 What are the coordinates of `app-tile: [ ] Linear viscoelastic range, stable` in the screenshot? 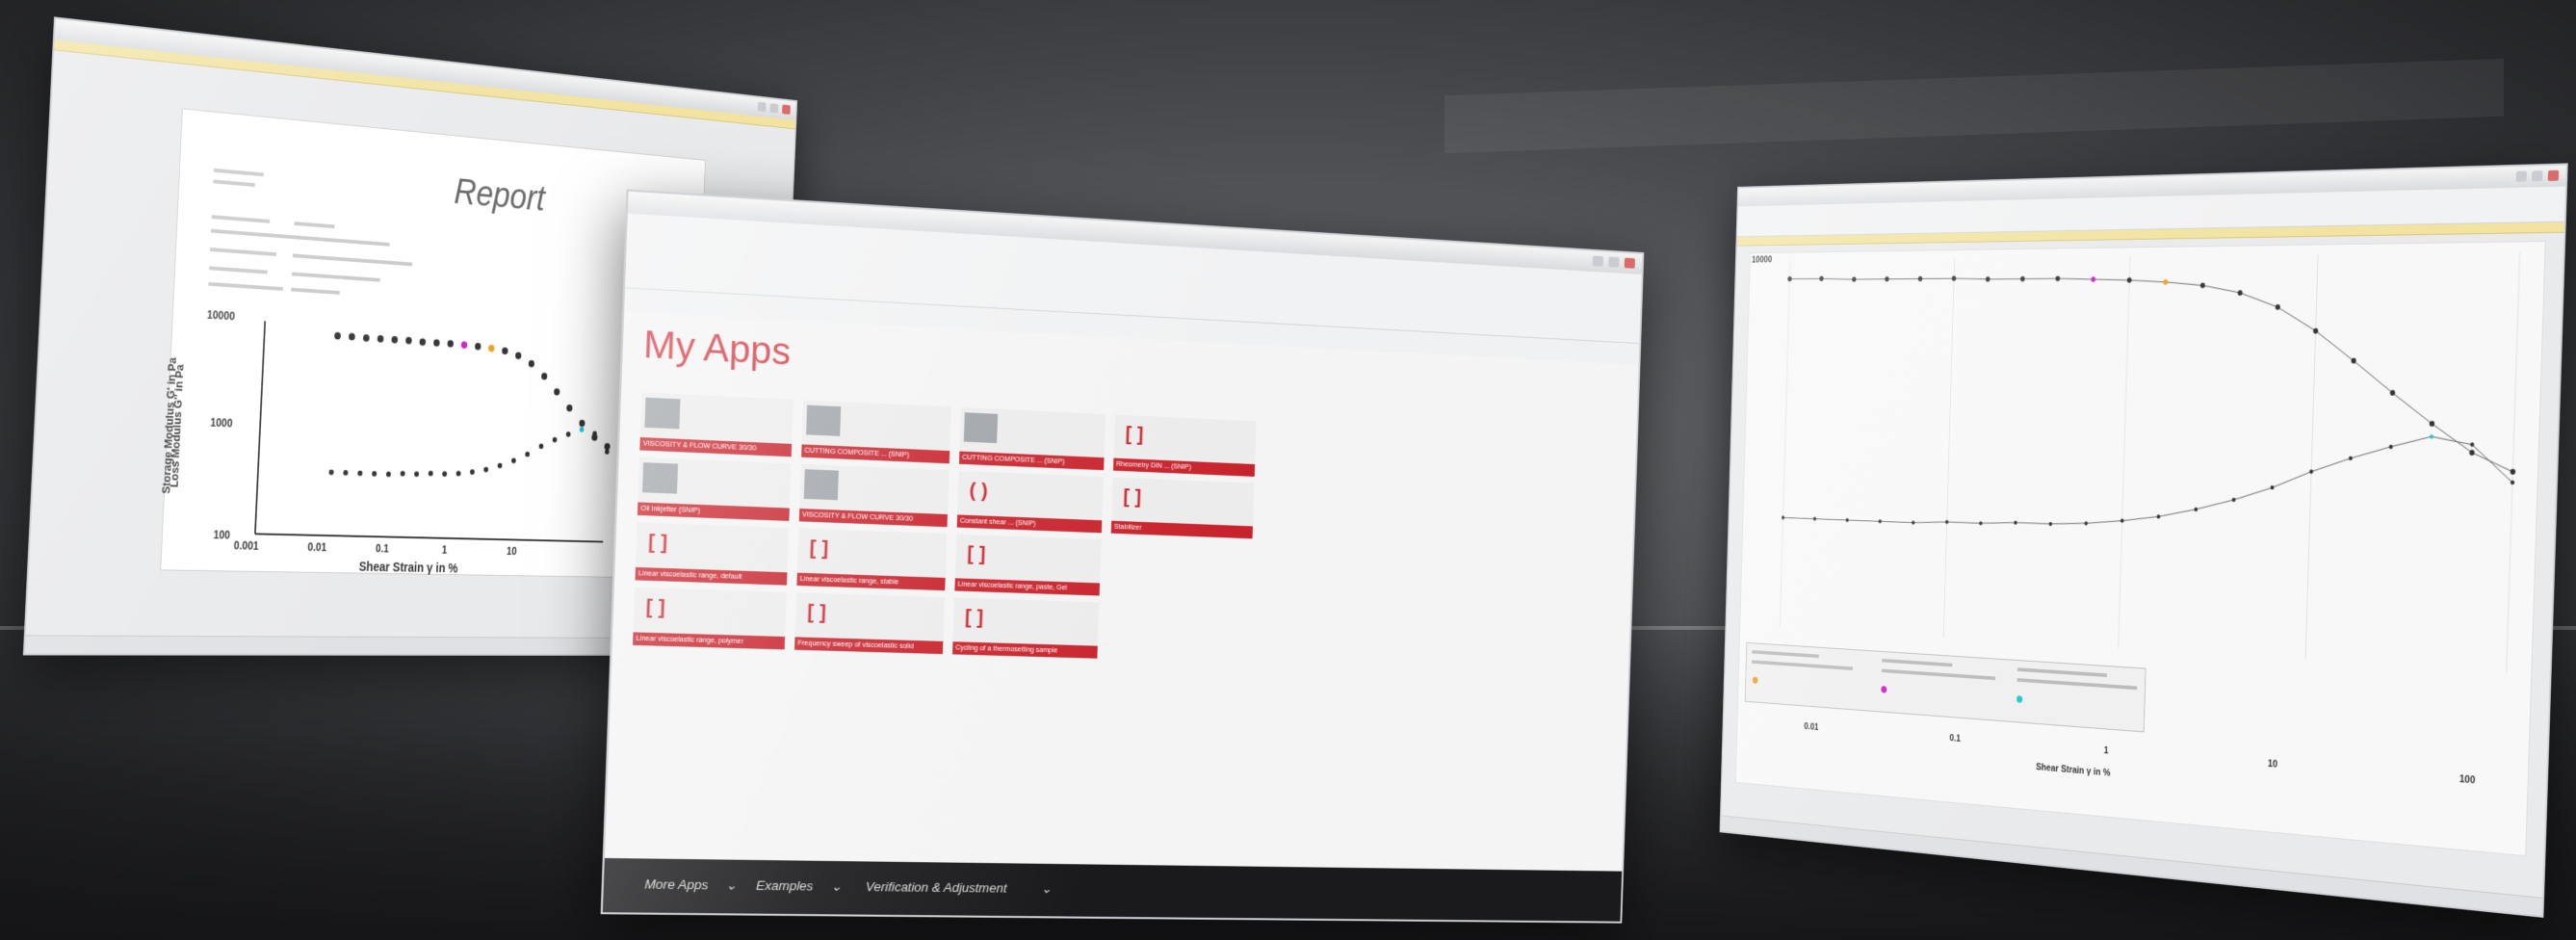 It's located at (871, 560).